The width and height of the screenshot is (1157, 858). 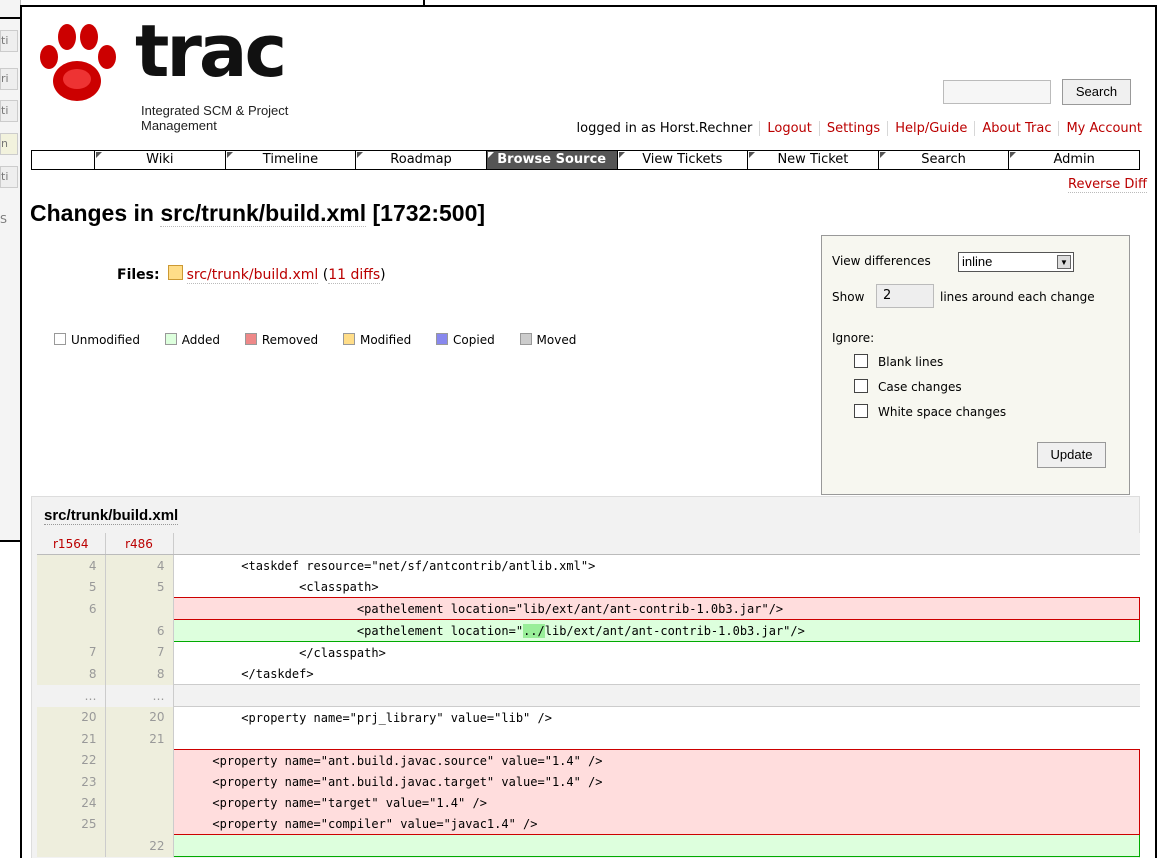 What do you see at coordinates (911, 362) in the screenshot?
I see `checkbox-label: Blank lines` at bounding box center [911, 362].